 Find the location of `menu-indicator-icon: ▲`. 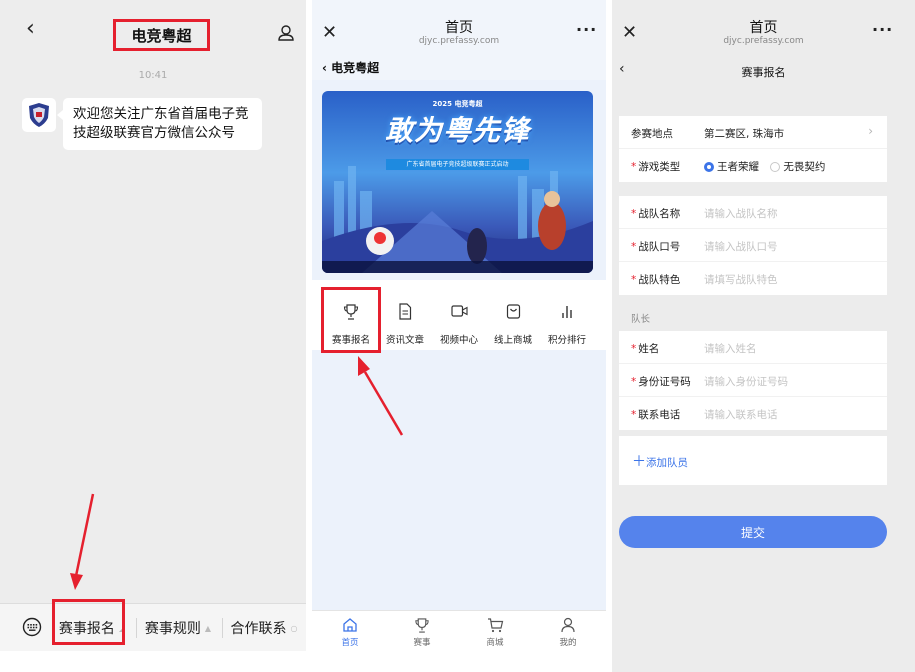

menu-indicator-icon: ▲ is located at coordinates (208, 628).